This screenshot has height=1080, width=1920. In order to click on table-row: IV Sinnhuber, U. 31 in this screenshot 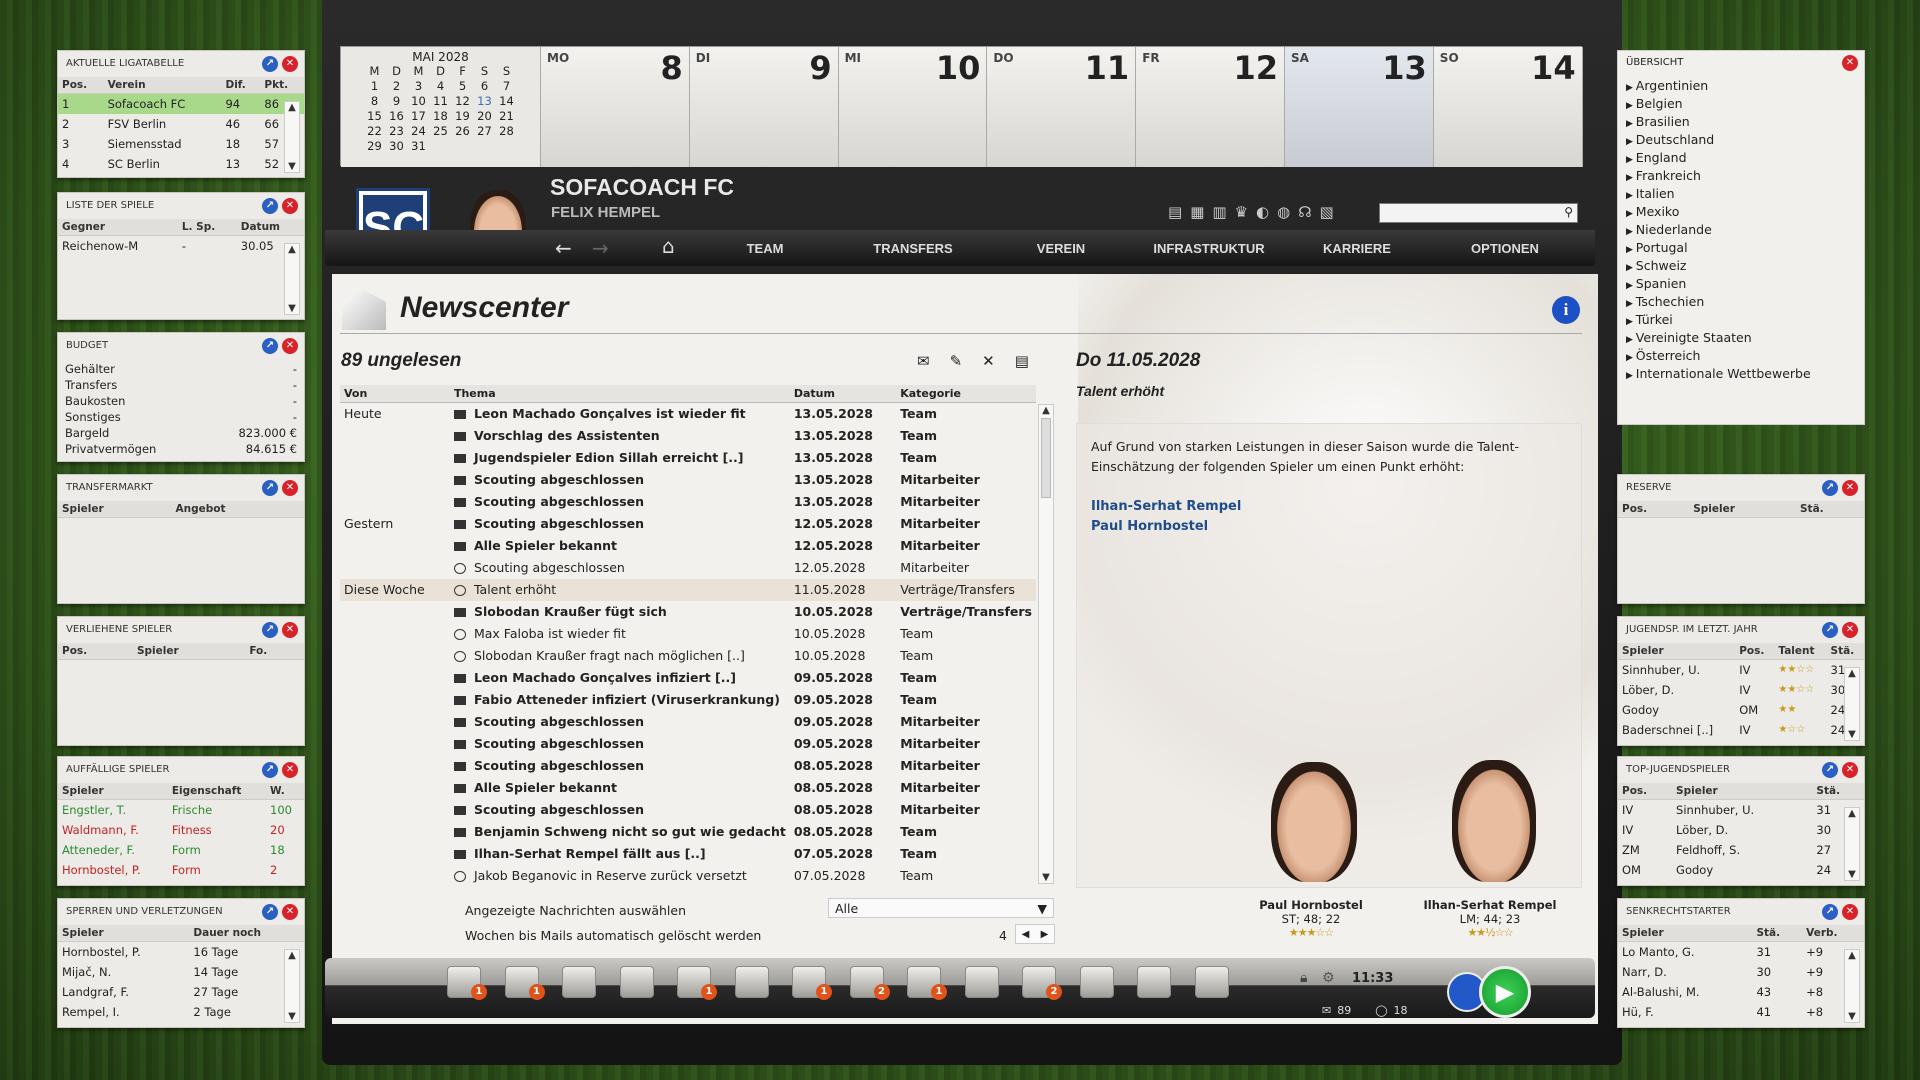, I will do `click(1741, 810)`.